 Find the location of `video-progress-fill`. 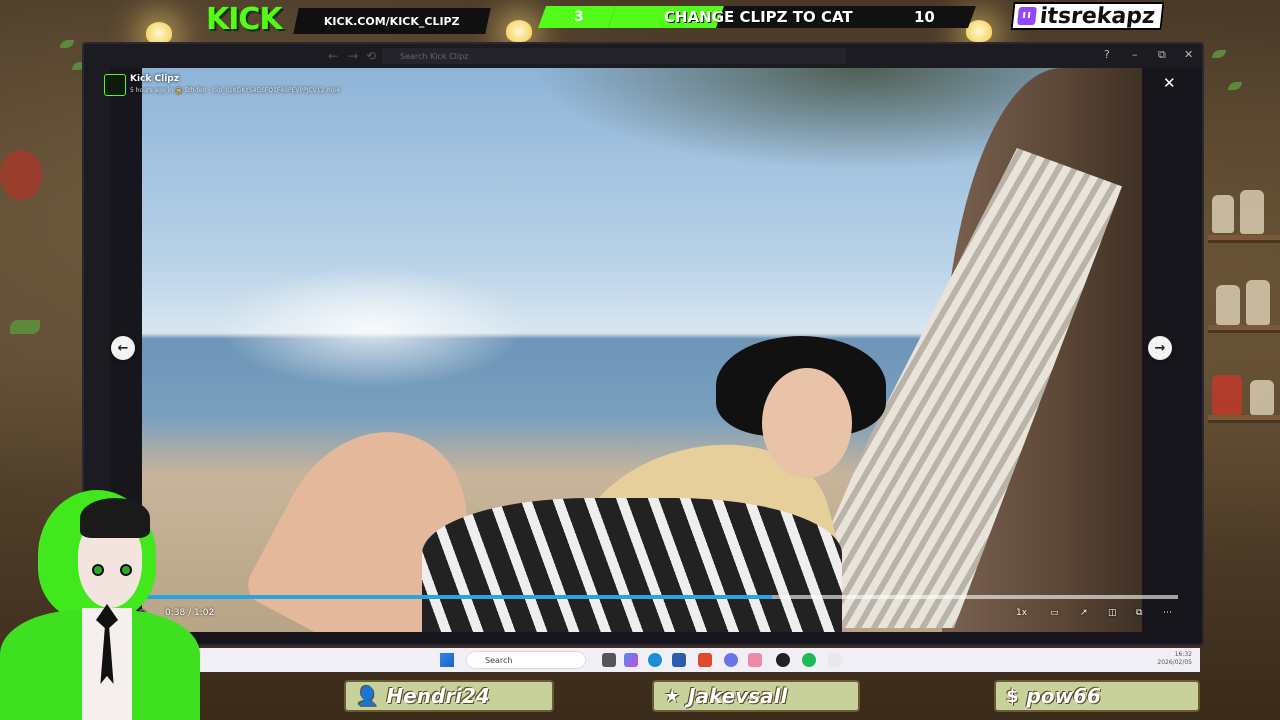

video-progress-fill is located at coordinates (451, 597).